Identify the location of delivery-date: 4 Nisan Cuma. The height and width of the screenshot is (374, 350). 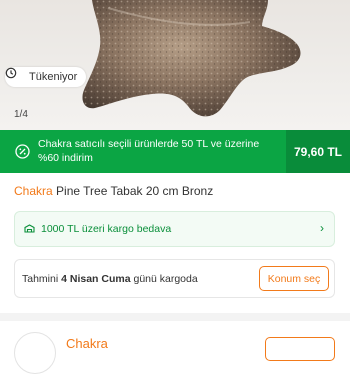
(96, 279).